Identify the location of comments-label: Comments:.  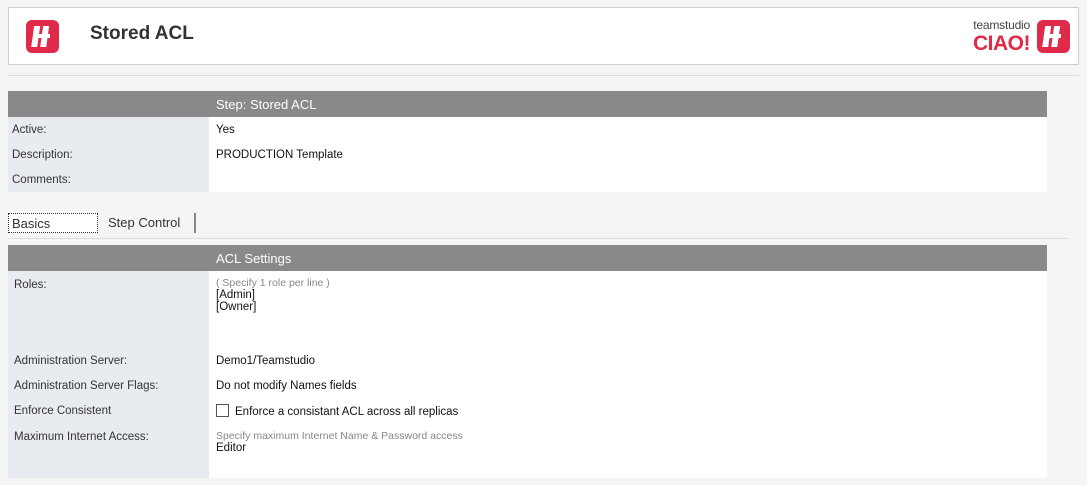
(108, 179).